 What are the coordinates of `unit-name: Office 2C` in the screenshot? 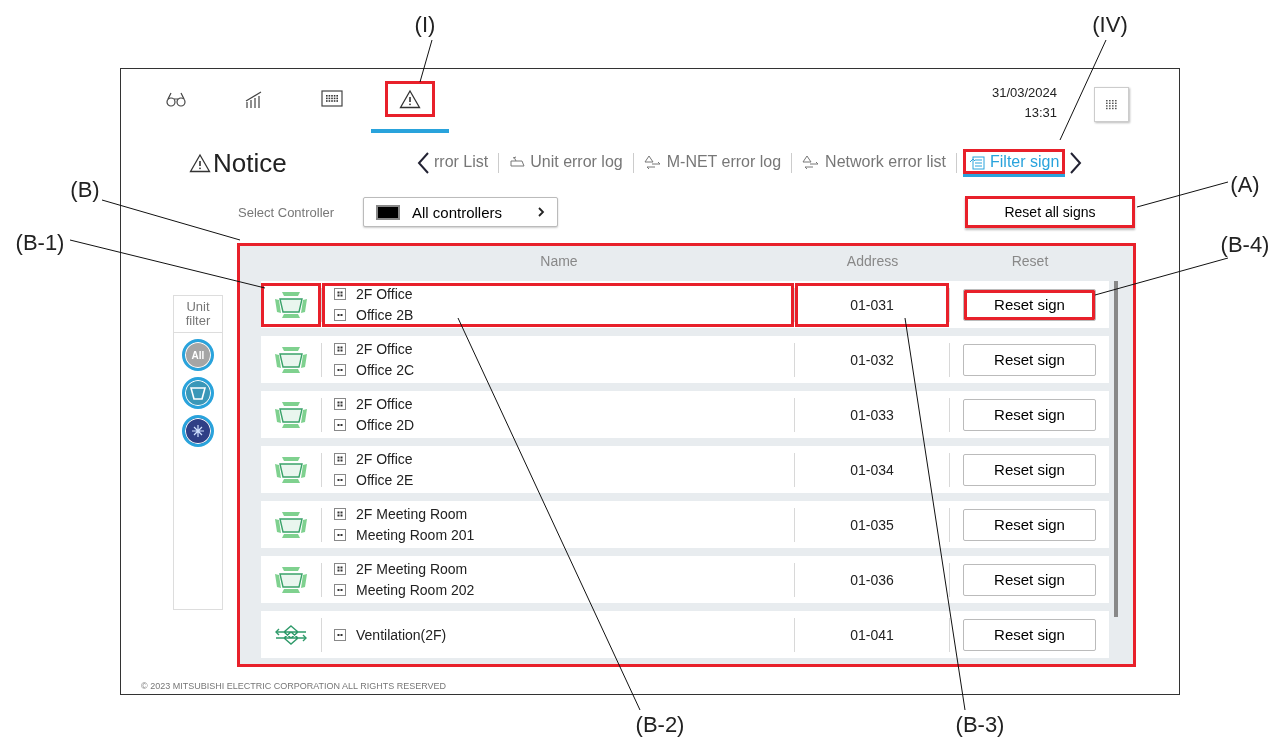 It's located at (385, 370).